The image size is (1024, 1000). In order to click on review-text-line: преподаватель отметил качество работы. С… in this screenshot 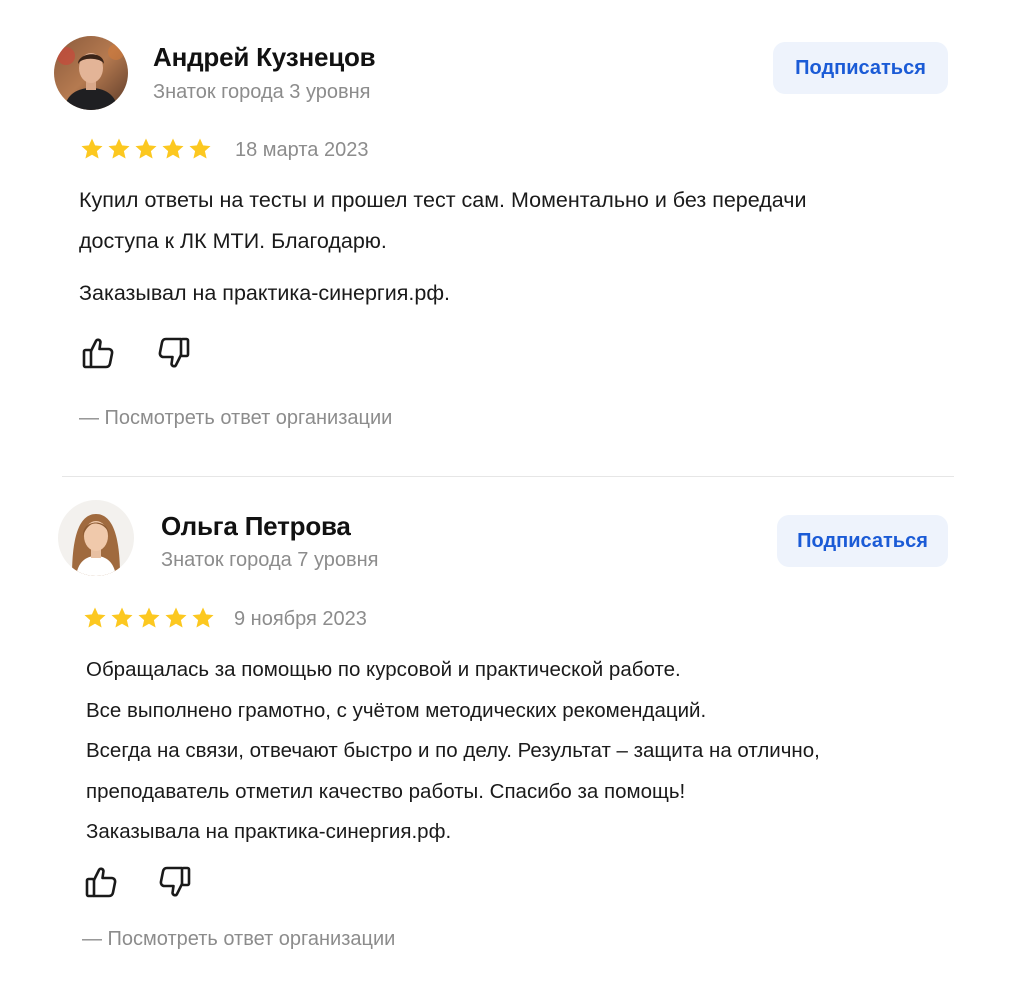, I will do `click(386, 791)`.